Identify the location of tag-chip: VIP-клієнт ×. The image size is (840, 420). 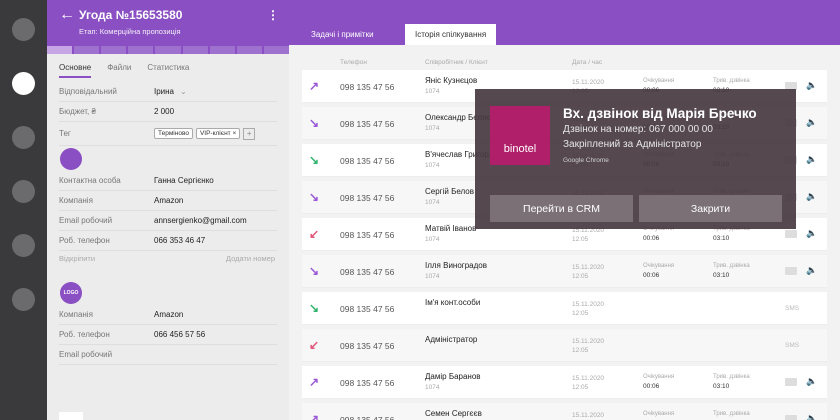
(218, 133).